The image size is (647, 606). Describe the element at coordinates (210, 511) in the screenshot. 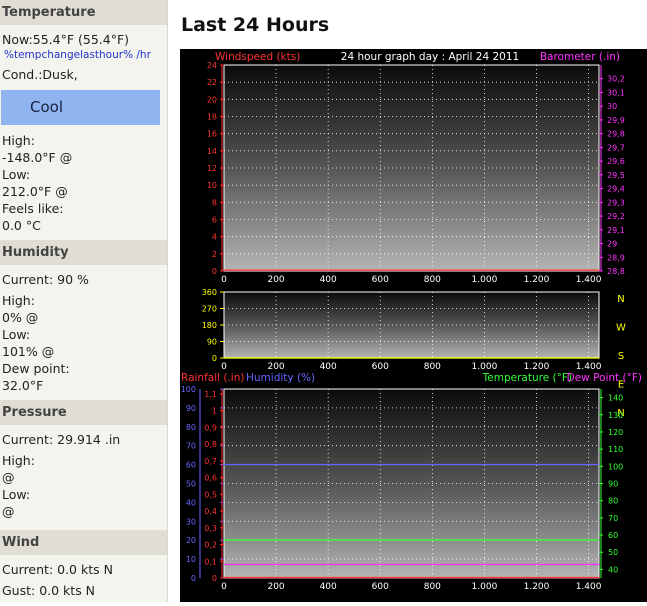

I see `rainfall-tick-label: 0,4` at that location.